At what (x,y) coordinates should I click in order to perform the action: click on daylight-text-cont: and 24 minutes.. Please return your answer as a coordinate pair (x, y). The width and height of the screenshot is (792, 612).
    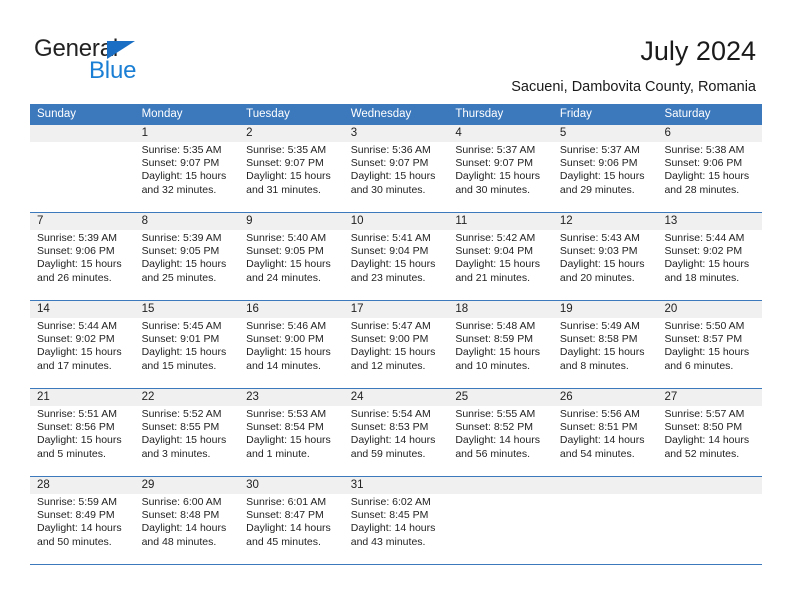
    Looking at the image, I should click on (283, 277).